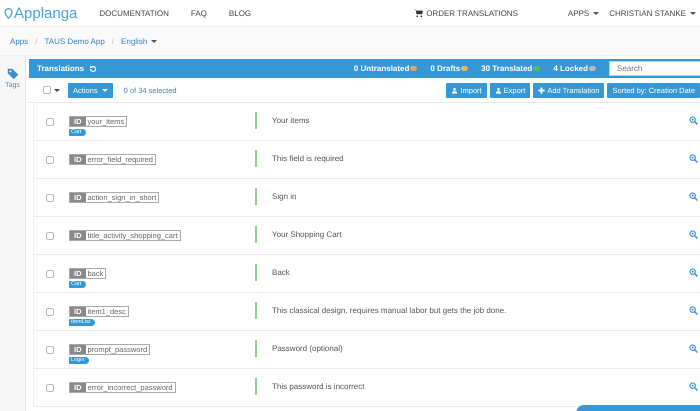 The image size is (700, 411). I want to click on pin-icon, so click(8, 13).